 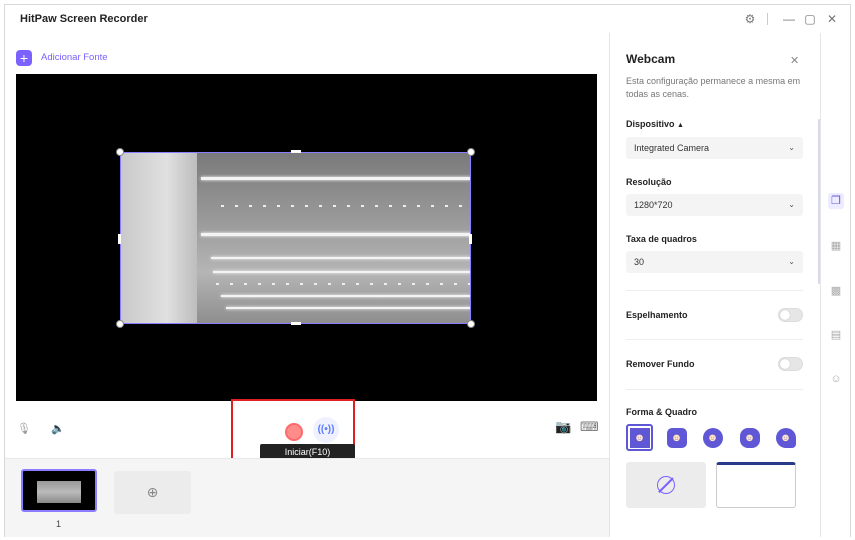 What do you see at coordinates (296, 323) in the screenshot?
I see `resize-handle-bottom` at bounding box center [296, 323].